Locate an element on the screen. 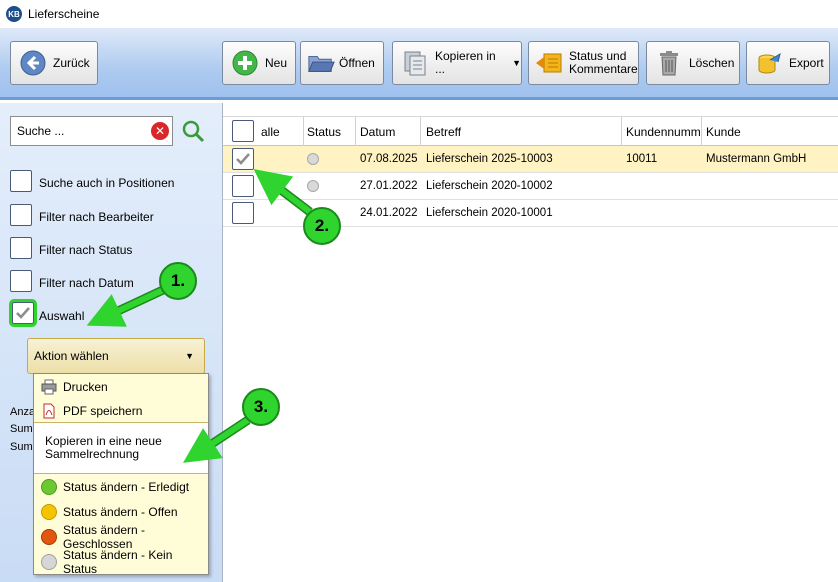  menu-item-status-none: Status ändern - Kein Status is located at coordinates (121, 562).